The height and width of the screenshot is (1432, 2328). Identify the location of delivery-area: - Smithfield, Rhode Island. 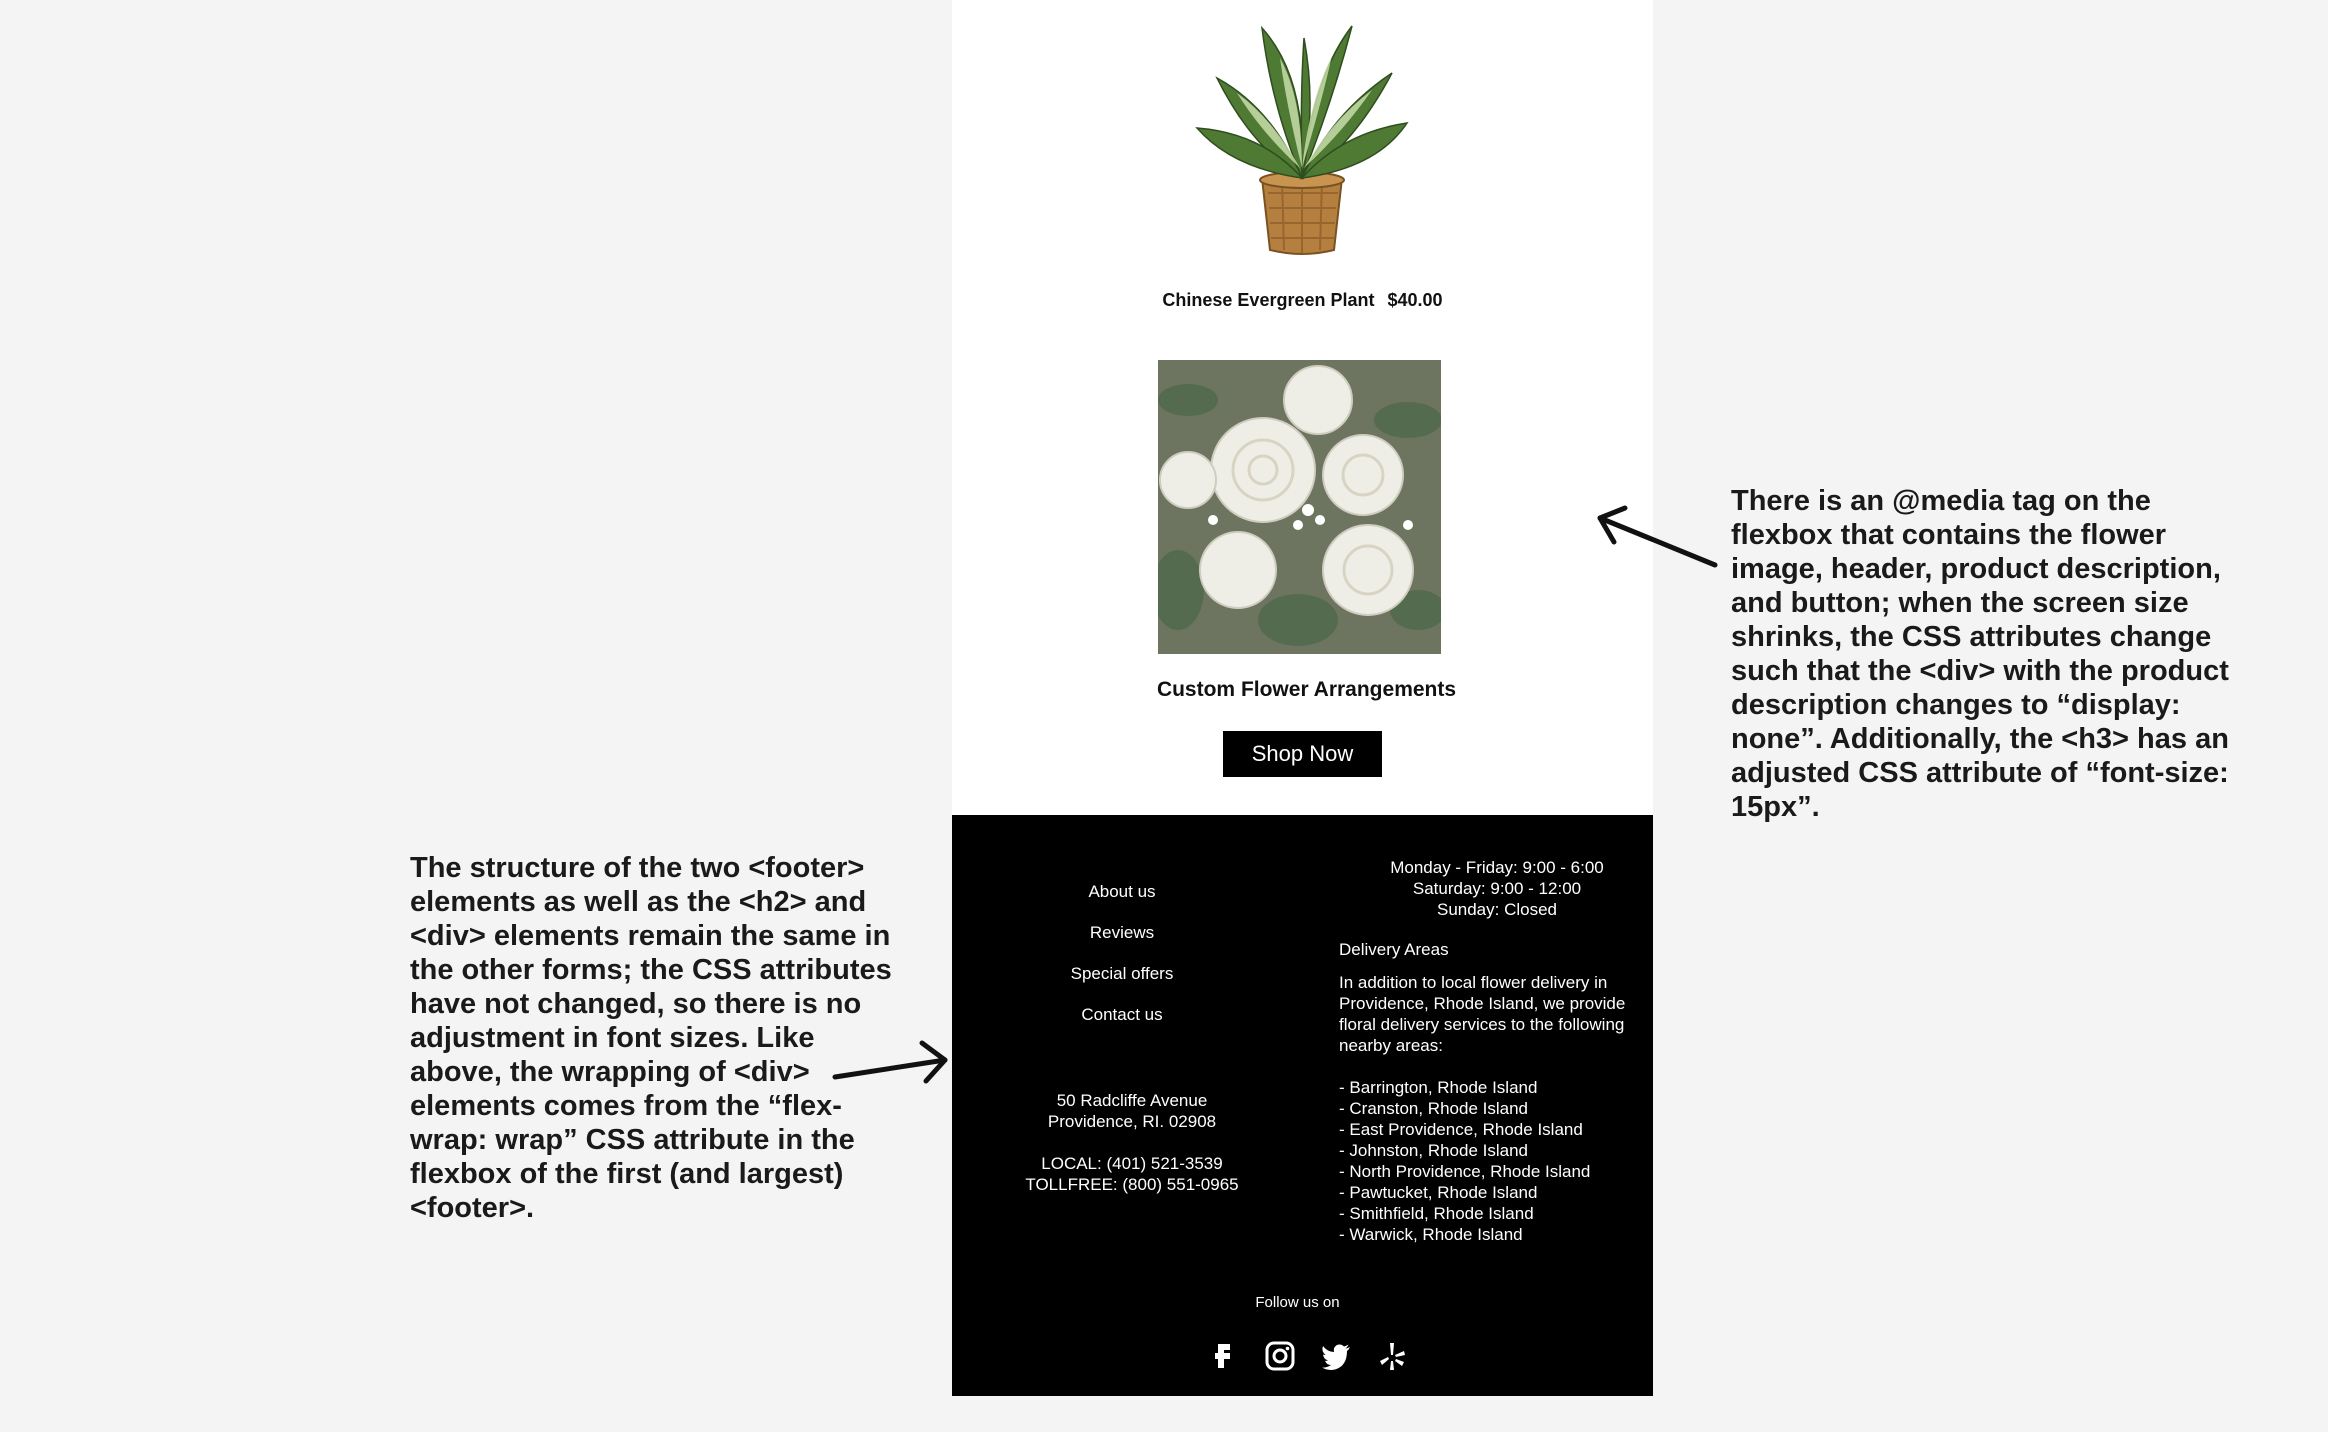
(1436, 1213).